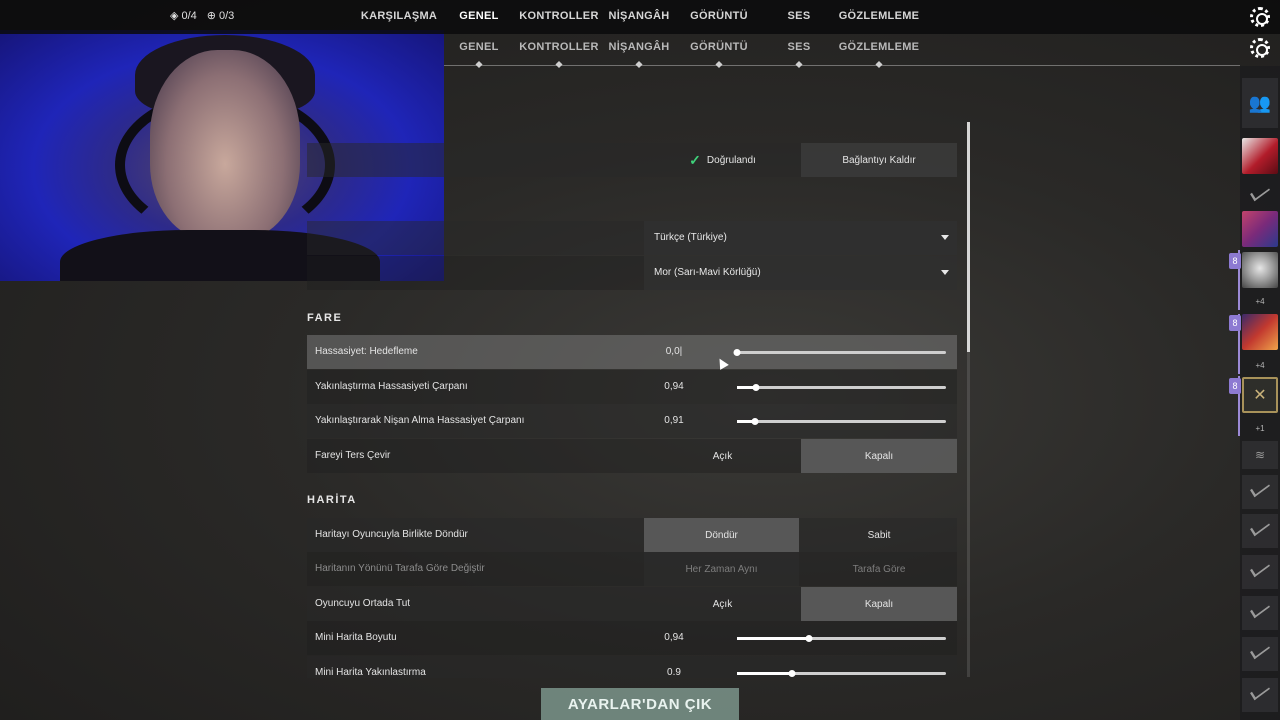 This screenshot has width=1280, height=720. Describe the element at coordinates (632, 638) in the screenshot. I see `minimap-size-row: Mini Harita Boyutu 0,94` at that location.